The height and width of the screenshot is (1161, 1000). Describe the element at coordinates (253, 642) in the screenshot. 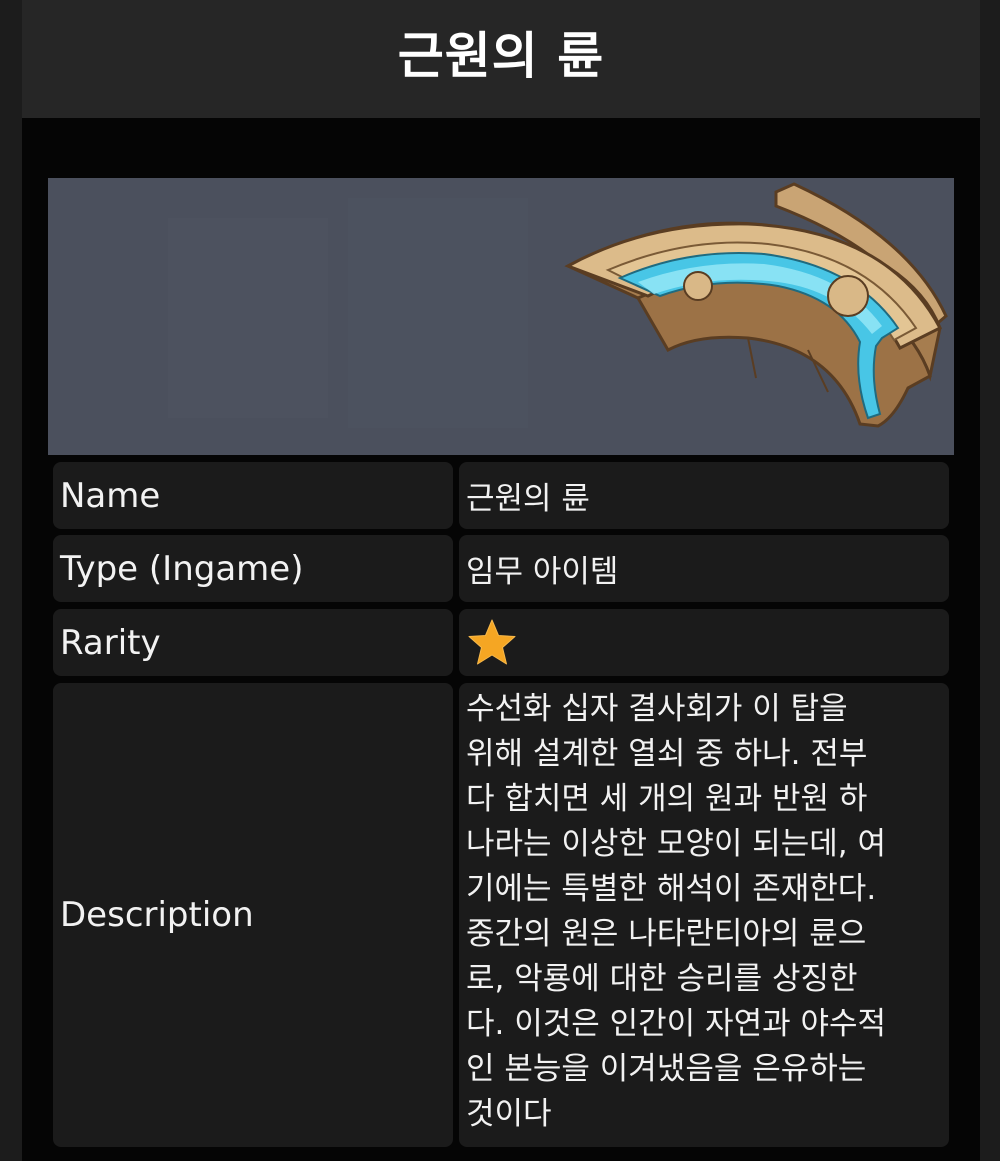

I see `rarity-label: Rarity` at that location.